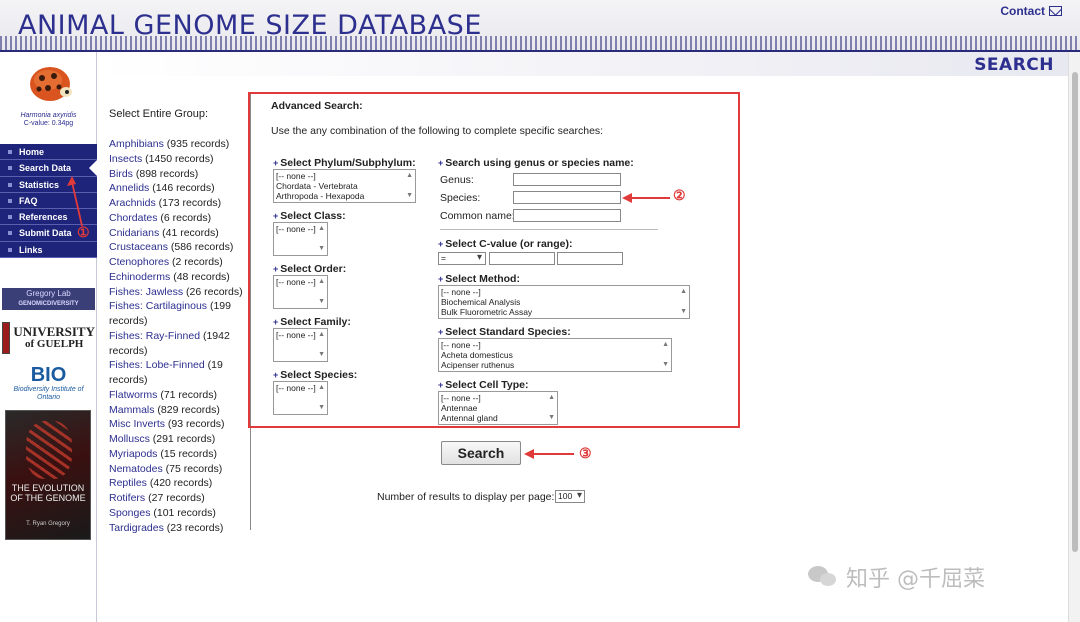 This screenshot has height=622, width=1080. I want to click on cvalue-min-input, so click(522, 258).